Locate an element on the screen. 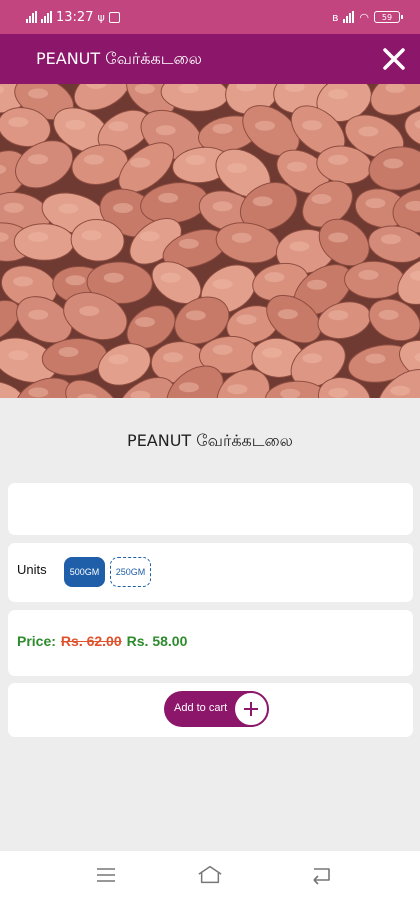  app-bar-title: PEANUT வேர்க்கடலை is located at coordinates (119, 58).